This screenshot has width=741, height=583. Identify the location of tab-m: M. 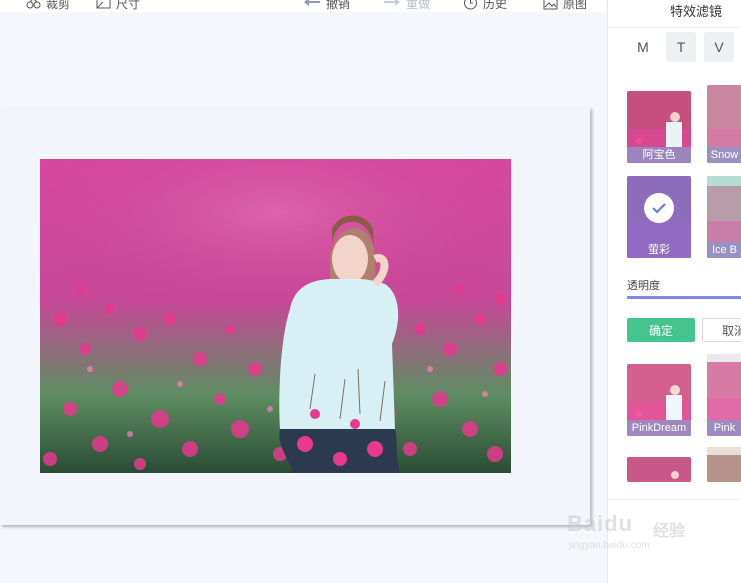
(643, 47).